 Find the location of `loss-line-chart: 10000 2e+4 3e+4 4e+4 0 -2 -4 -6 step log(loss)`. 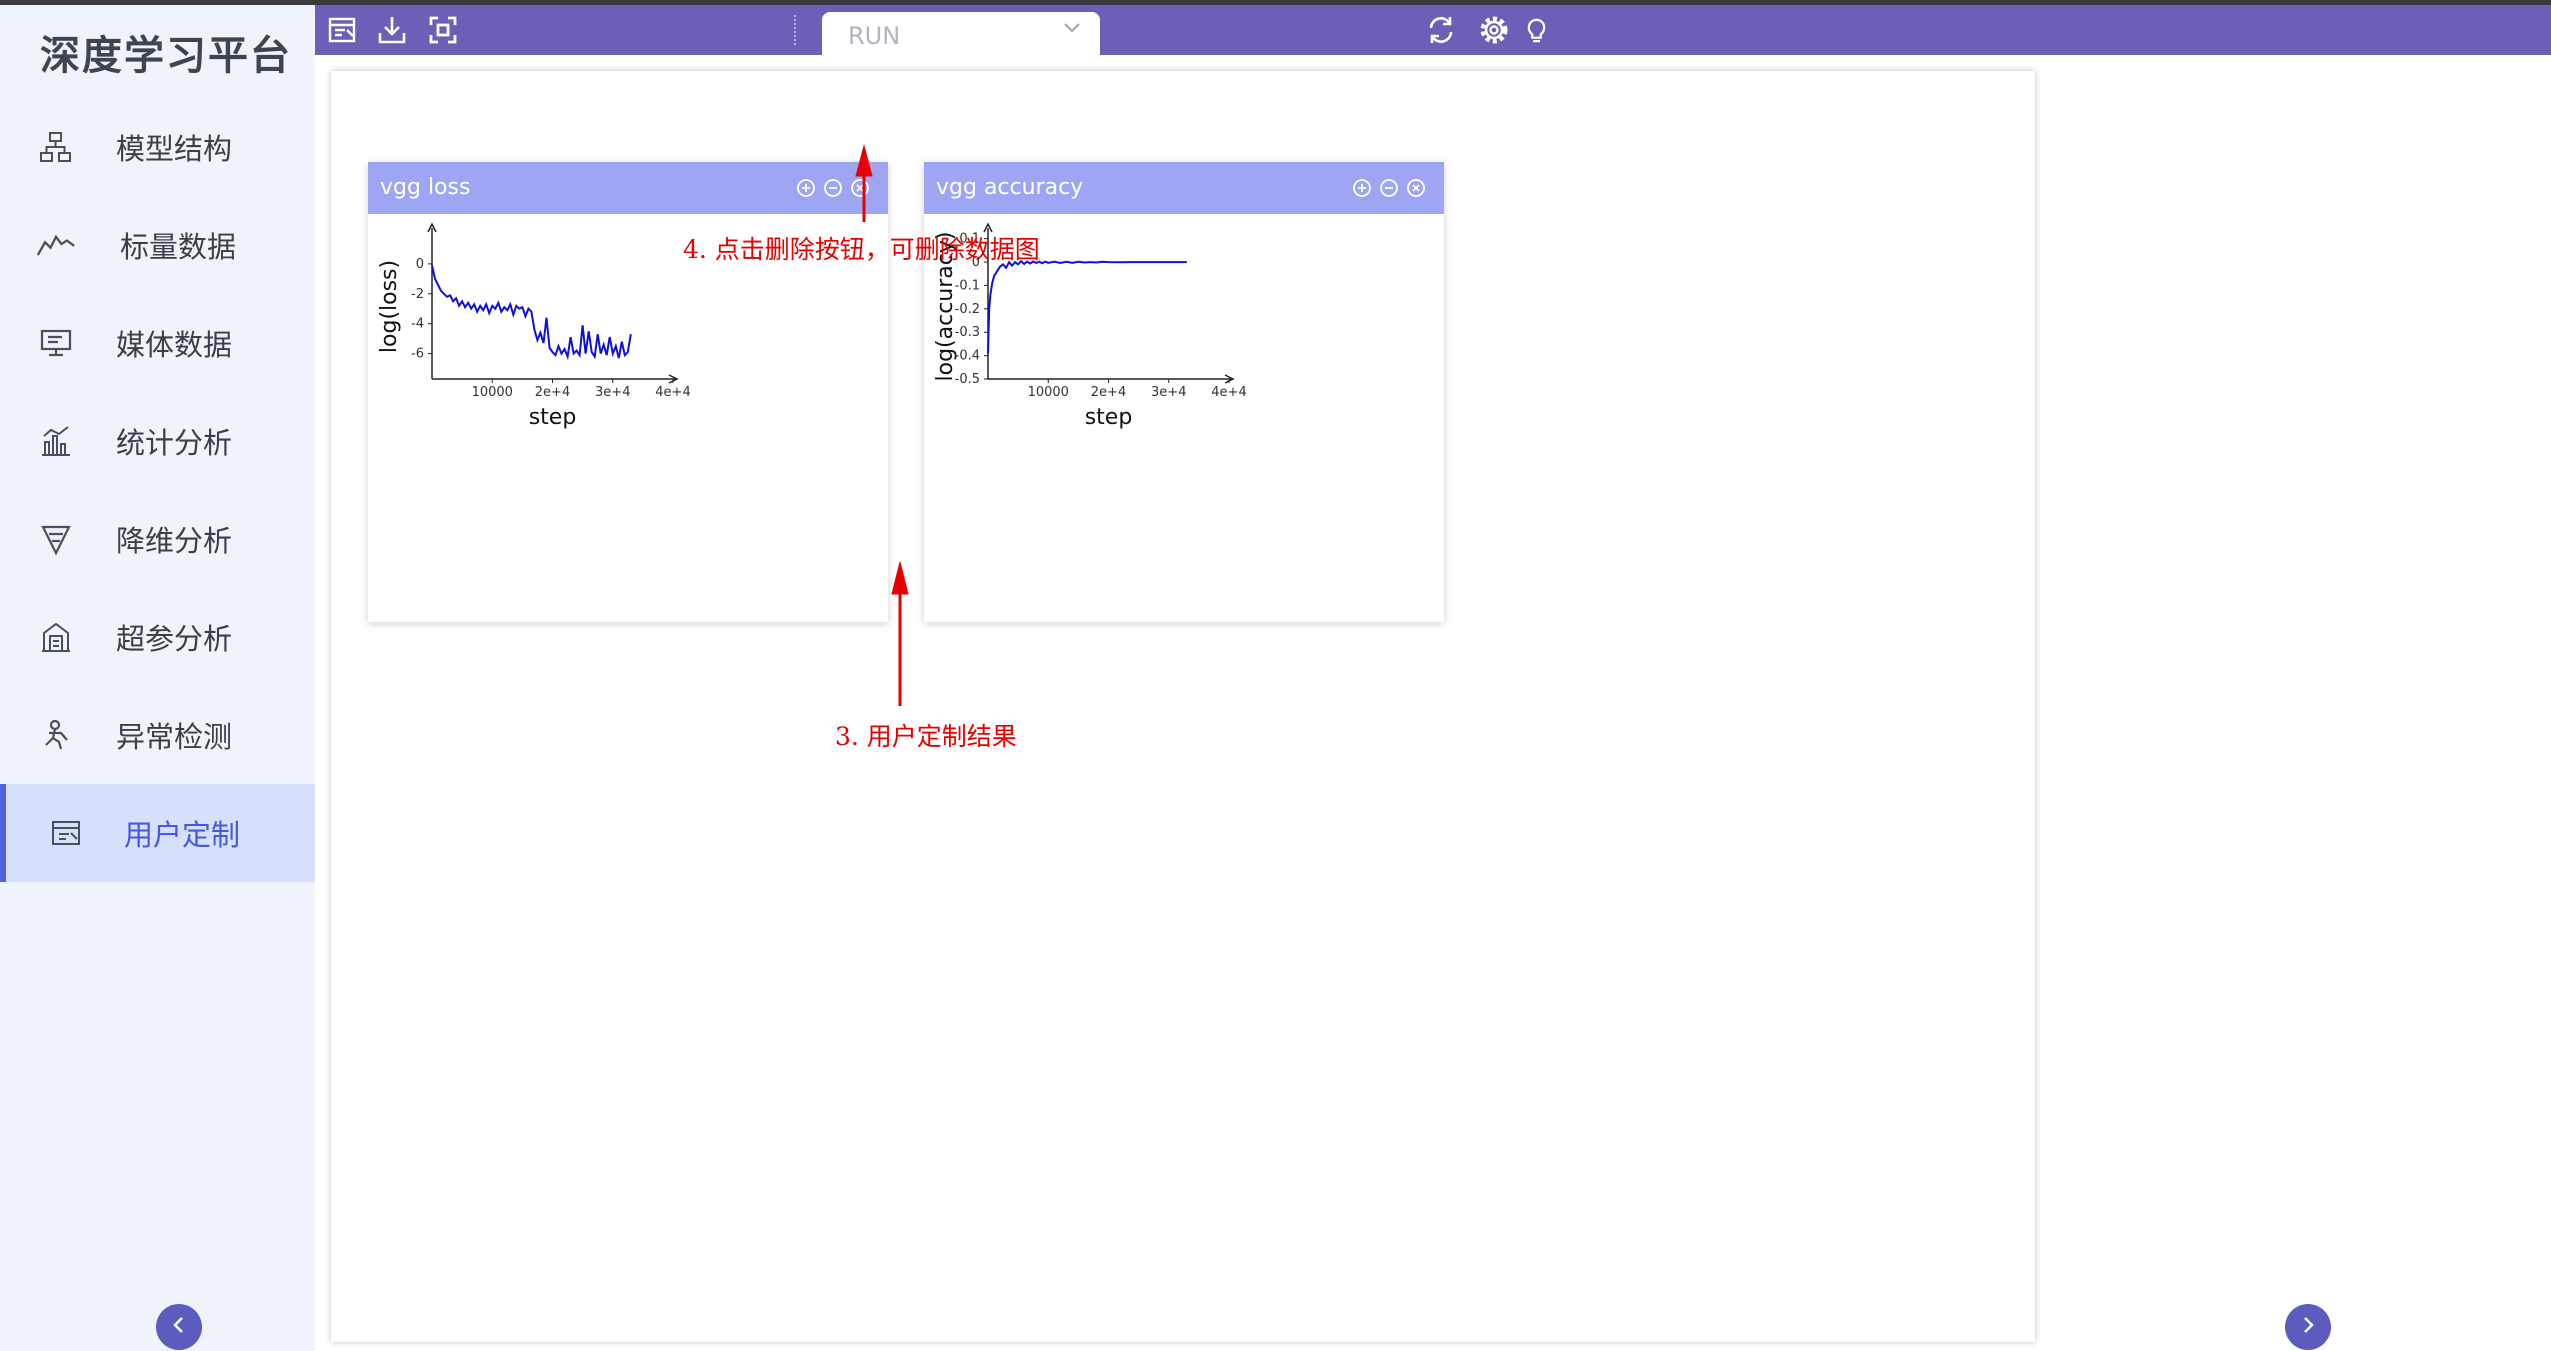

loss-line-chart: 10000 2e+4 3e+4 4e+4 0 -2 -4 -6 step log(loss) is located at coordinates (534, 326).